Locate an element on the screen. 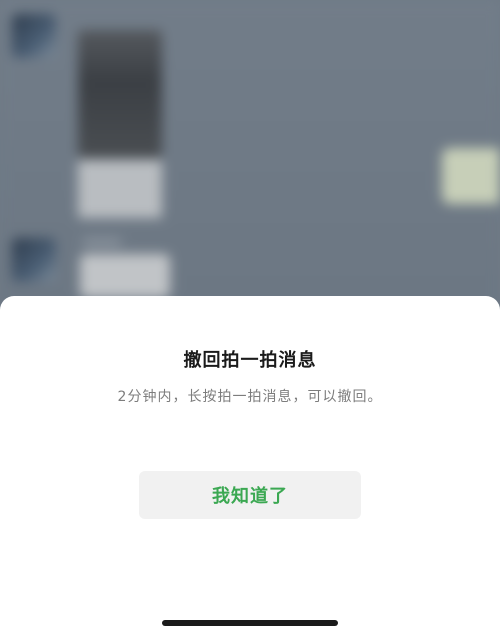 Image resolution: width=500 pixels, height=636 pixels. sheet-description: 2分钟内，长按拍一拍消息，可以撤回。 is located at coordinates (250, 397).